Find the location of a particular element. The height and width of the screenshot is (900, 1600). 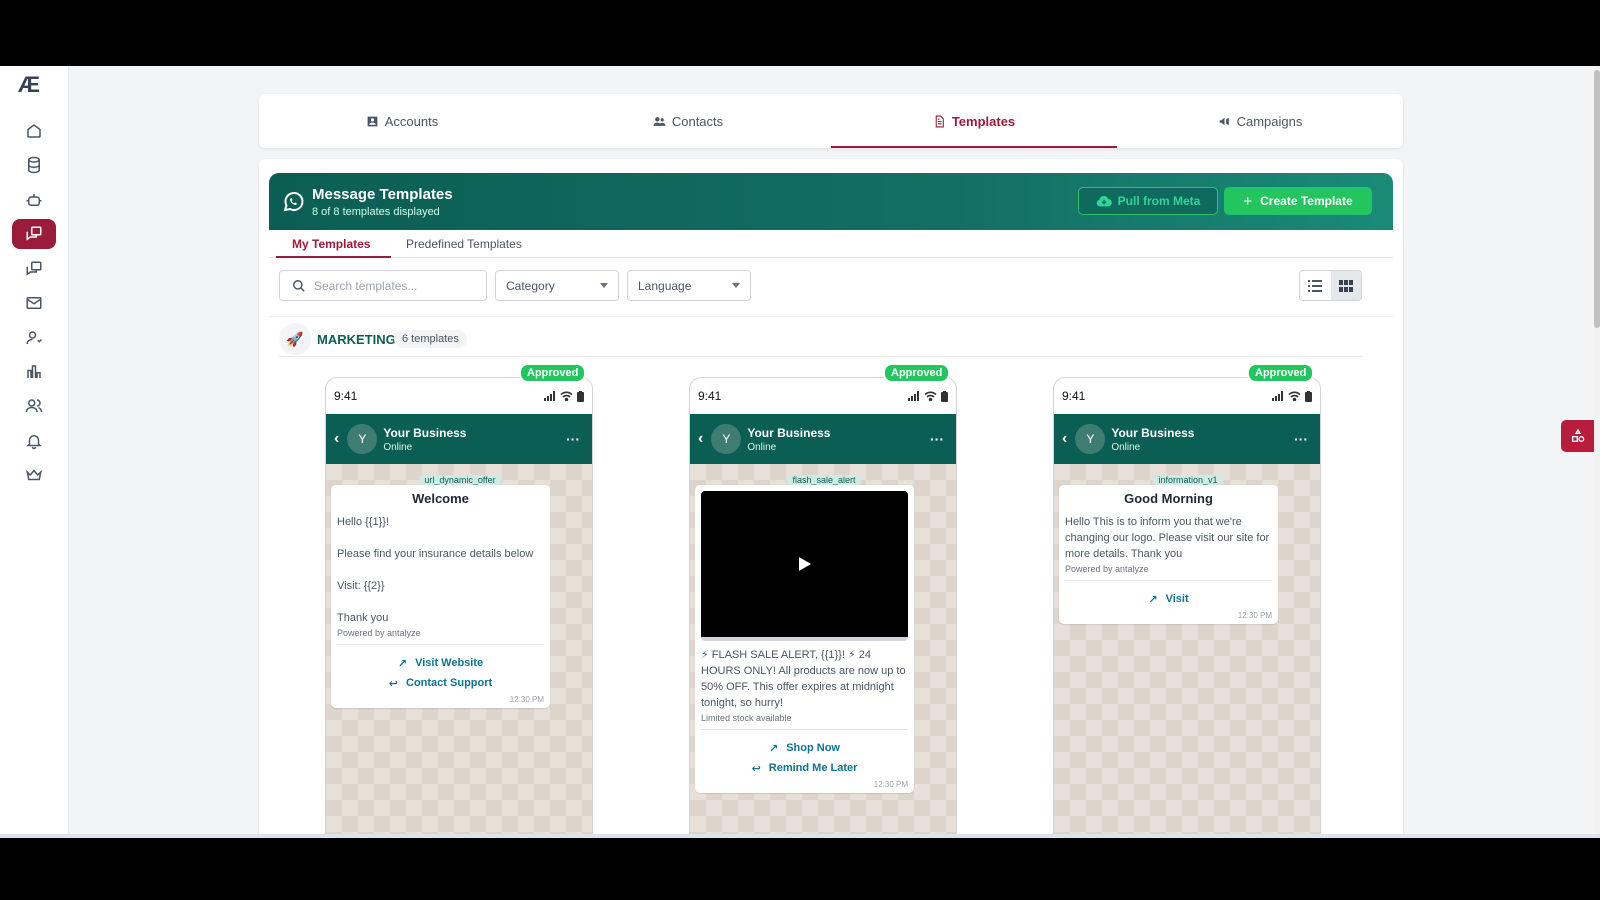

sub-tabs: My Templates Predefined Templates is located at coordinates (831, 244).